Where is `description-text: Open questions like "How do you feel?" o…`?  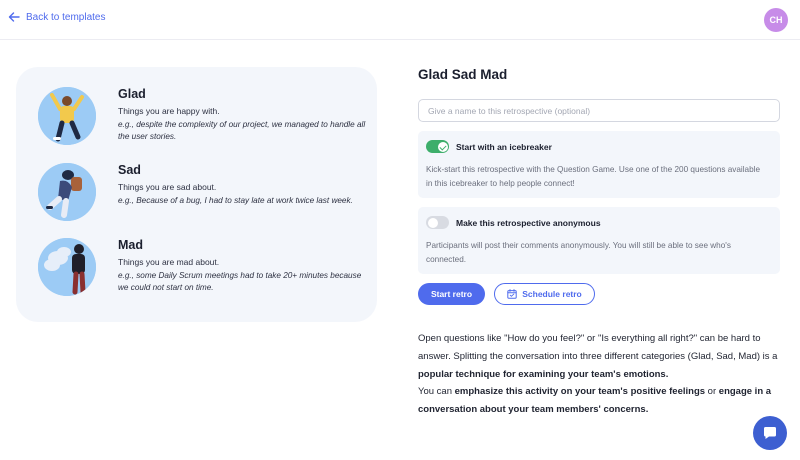
description-text: Open questions like "How do you feel?" o… is located at coordinates (600, 374).